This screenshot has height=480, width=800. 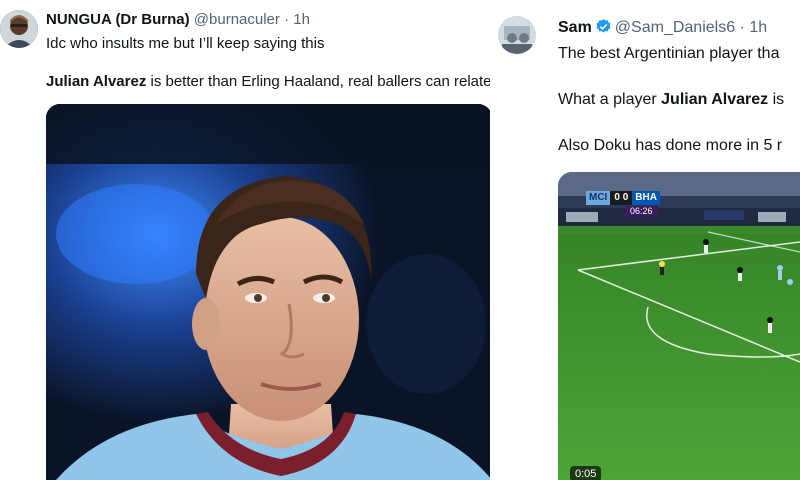 I want to click on home-score: 0, so click(x=617, y=197).